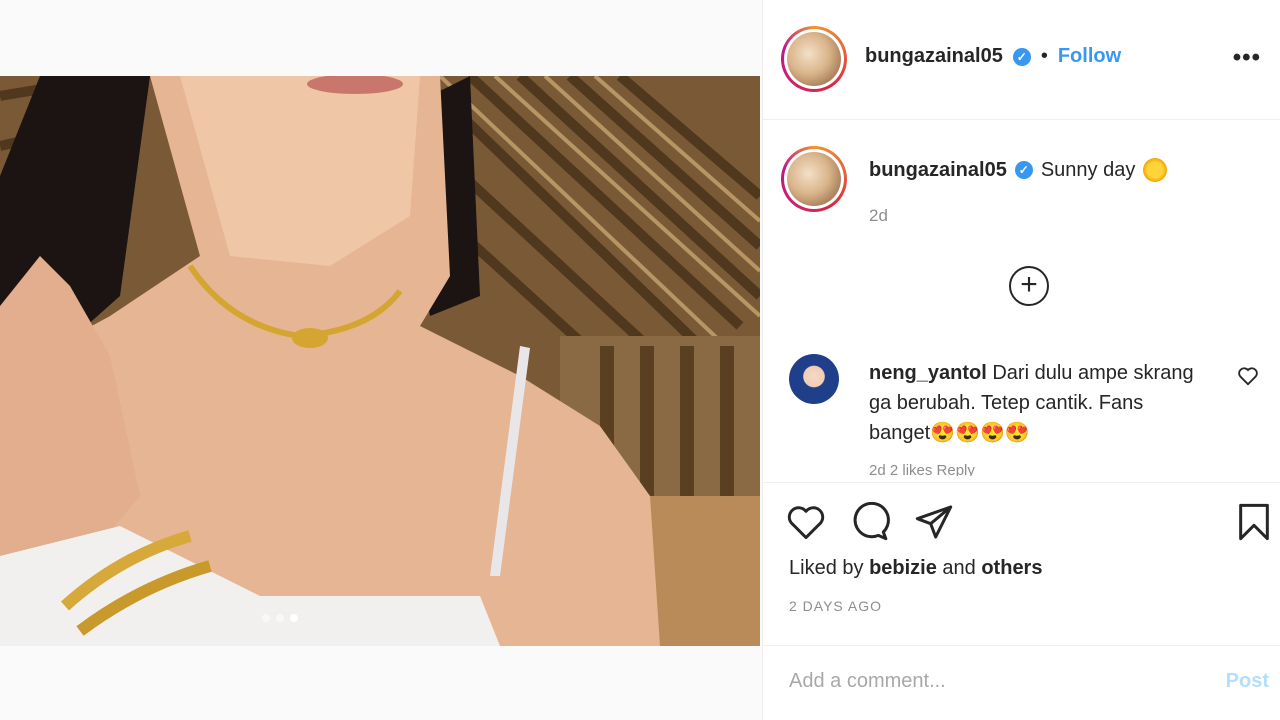 The height and width of the screenshot is (720, 1280). What do you see at coordinates (294, 618) in the screenshot?
I see `carousel-dot-active` at bounding box center [294, 618].